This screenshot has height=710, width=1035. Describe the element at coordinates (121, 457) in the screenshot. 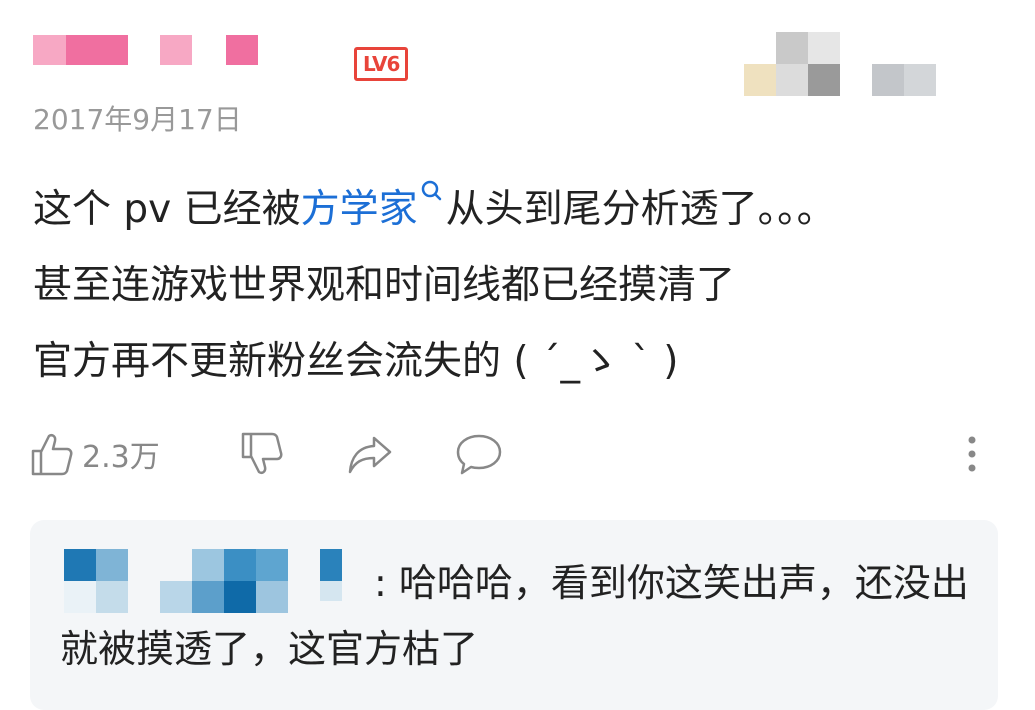

I see `like-count: 2.3万` at that location.